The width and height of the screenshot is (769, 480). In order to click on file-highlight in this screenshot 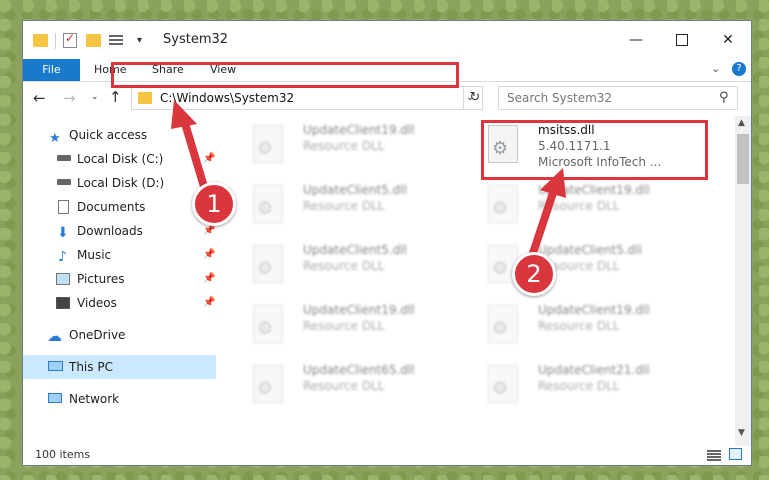, I will do `click(594, 150)`.